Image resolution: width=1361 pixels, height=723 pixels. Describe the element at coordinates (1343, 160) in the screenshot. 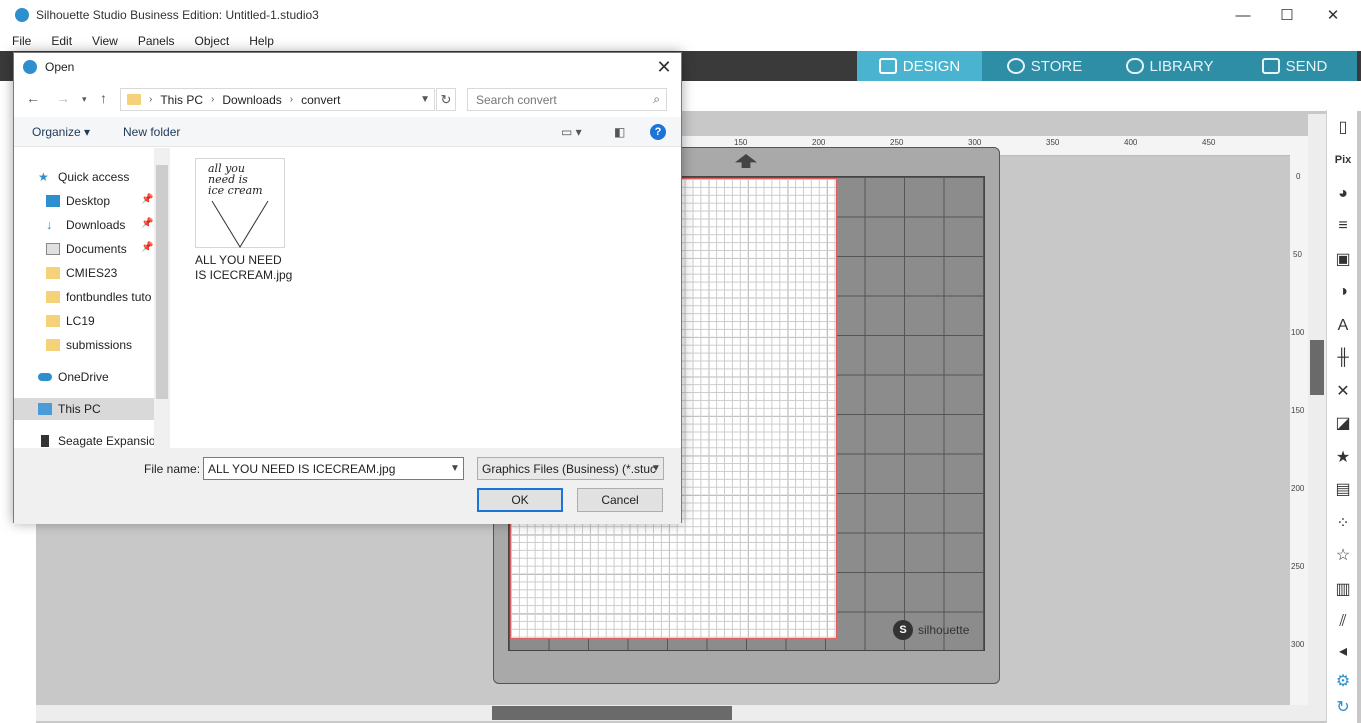

I see `pixscan-icon: Pix` at that location.